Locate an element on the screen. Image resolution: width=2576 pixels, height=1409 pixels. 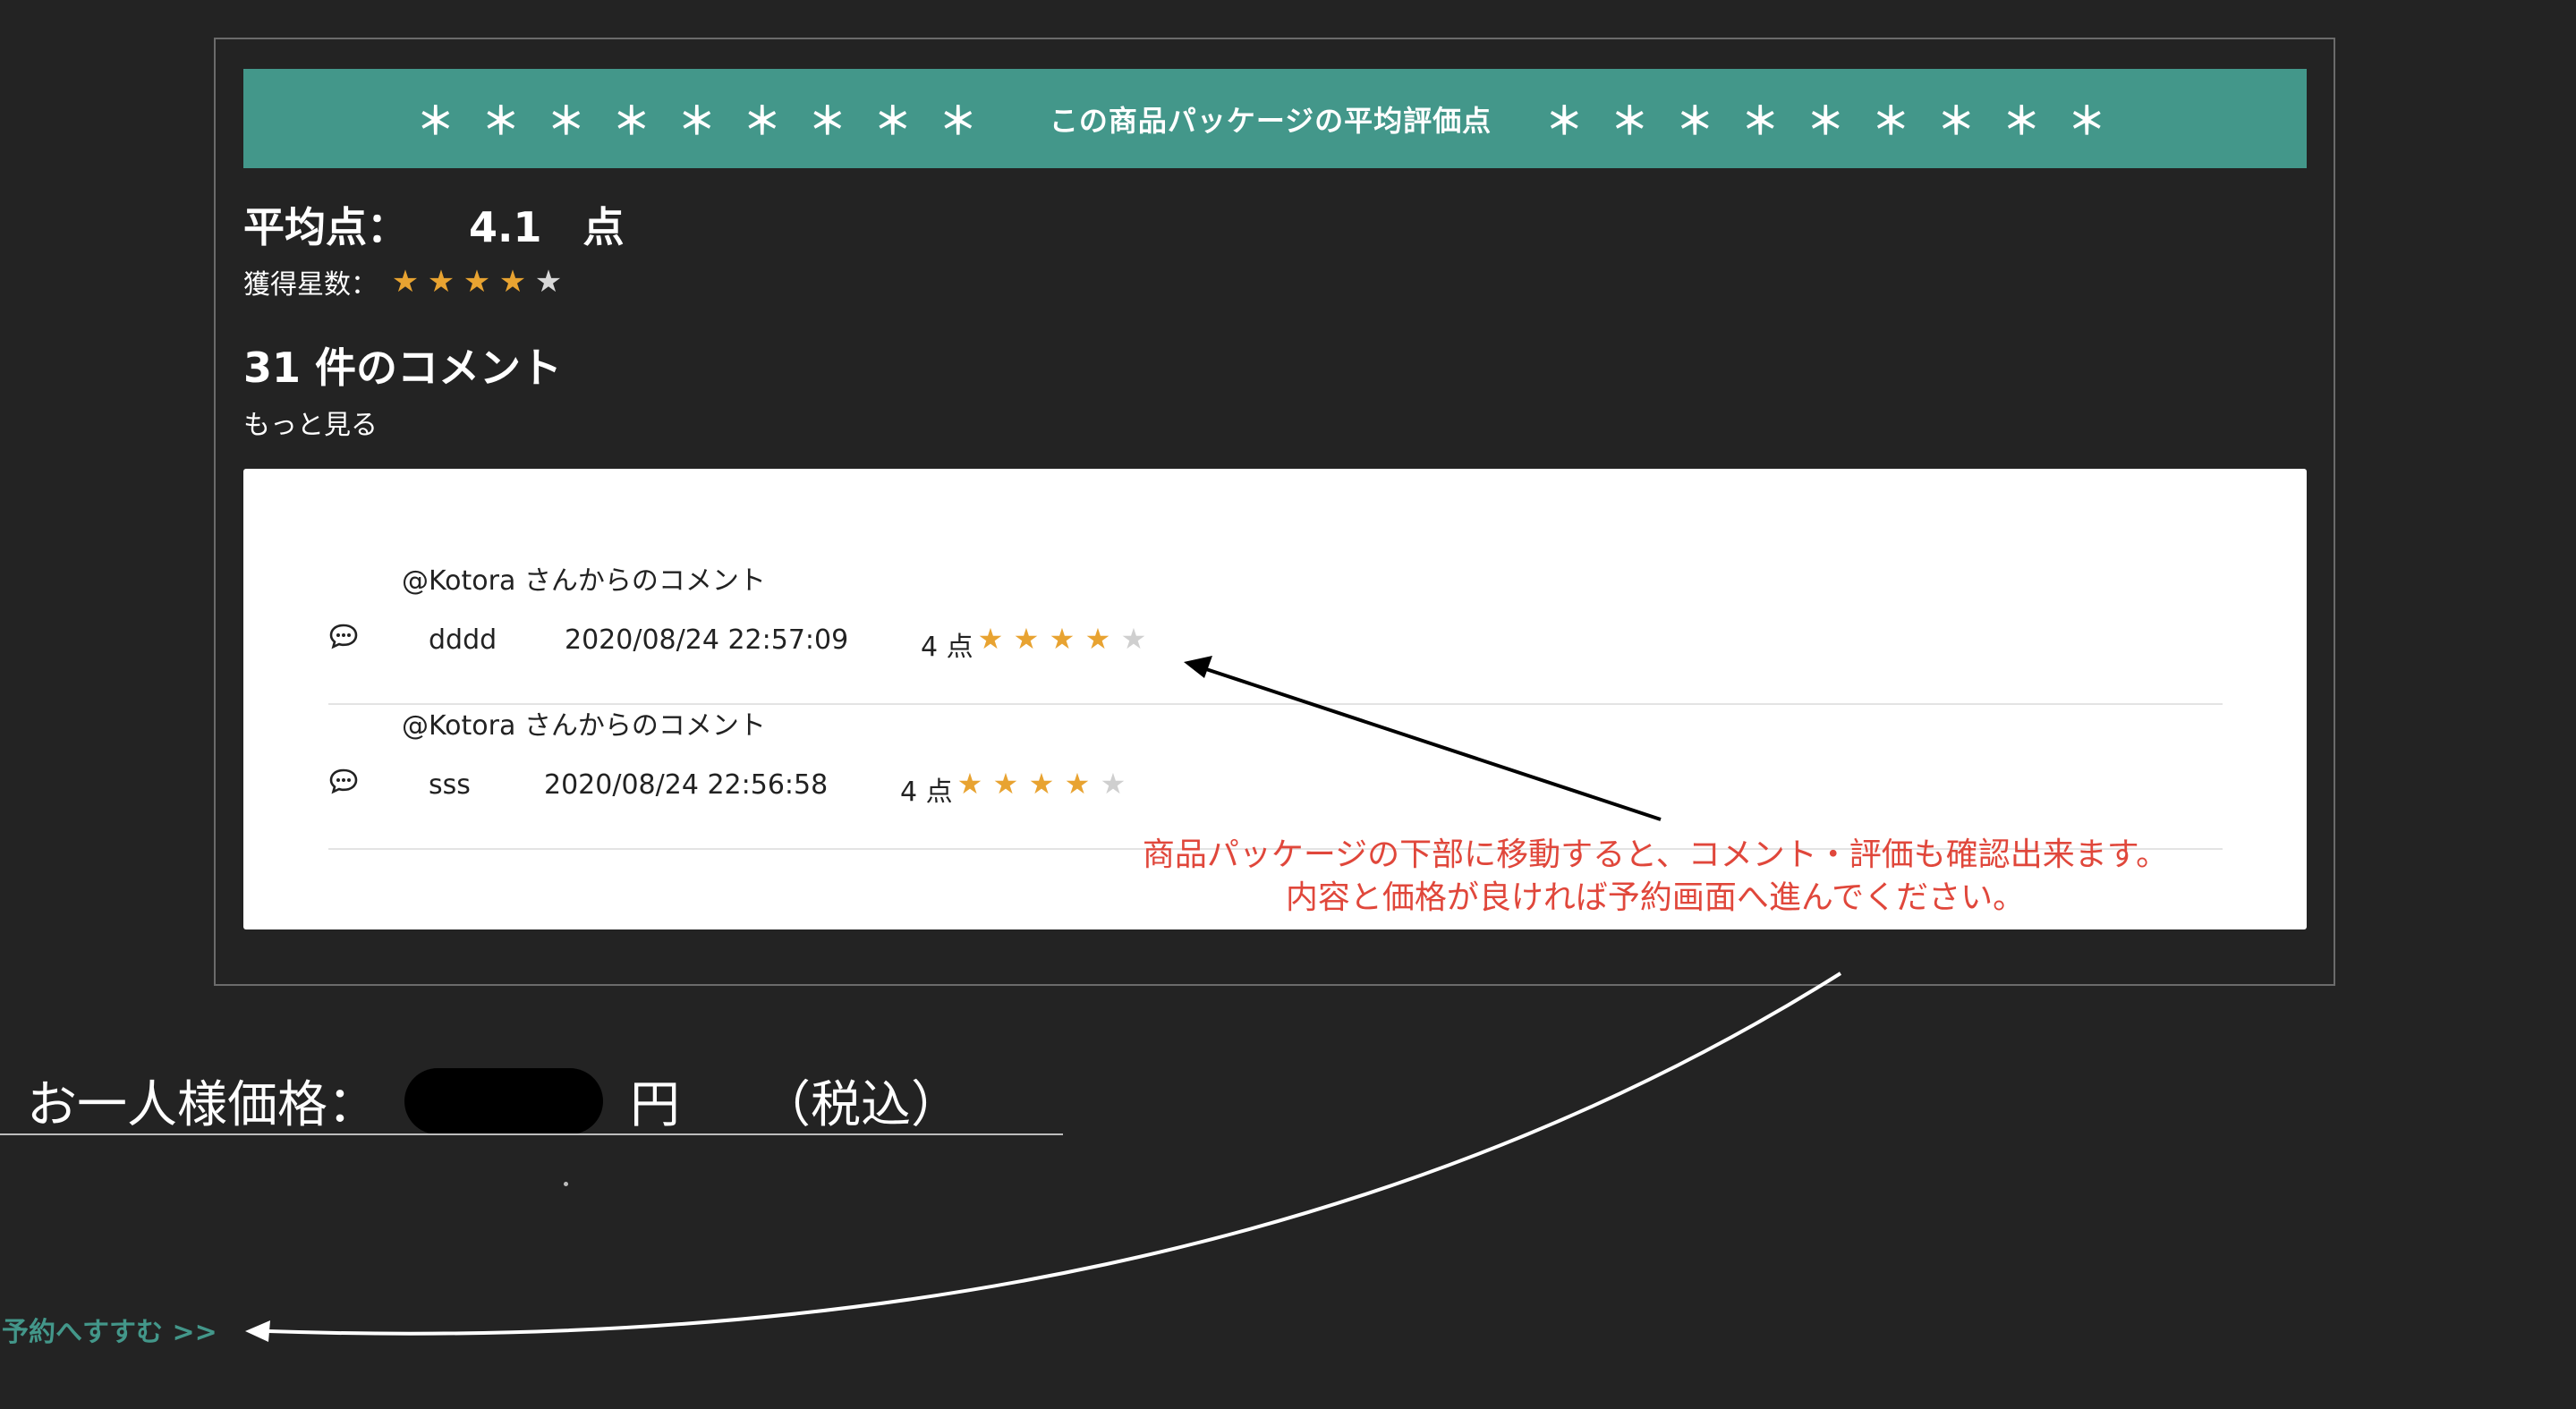
stray-dot is located at coordinates (566, 1184).